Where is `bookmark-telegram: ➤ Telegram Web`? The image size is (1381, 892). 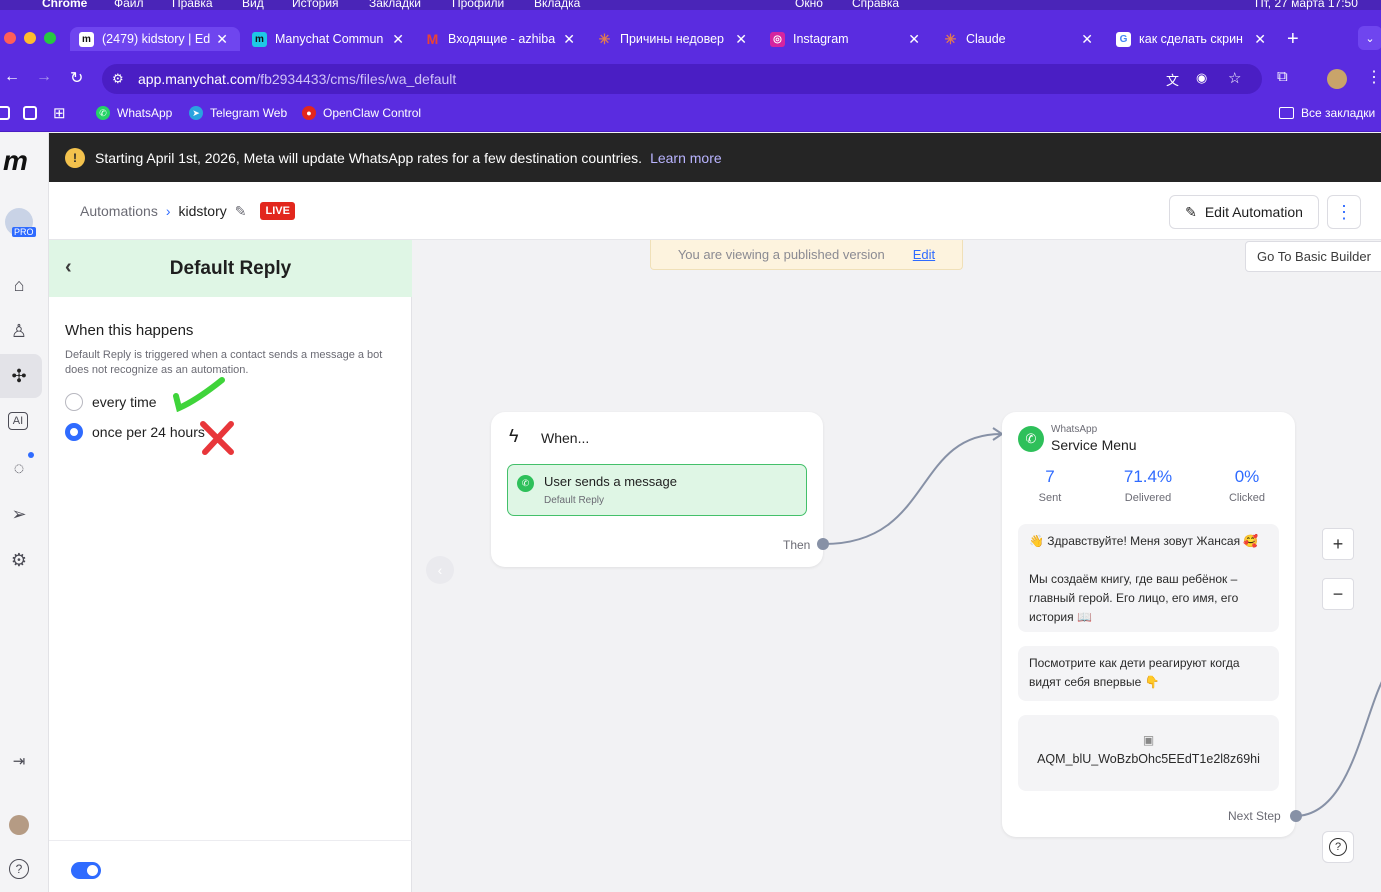 bookmark-telegram: ➤ Telegram Web is located at coordinates (238, 113).